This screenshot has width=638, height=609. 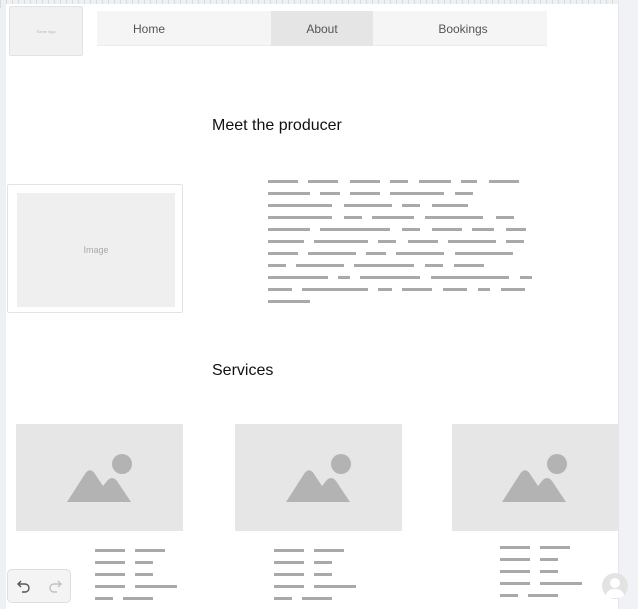 I want to click on right-gutter, so click(x=628, y=304).